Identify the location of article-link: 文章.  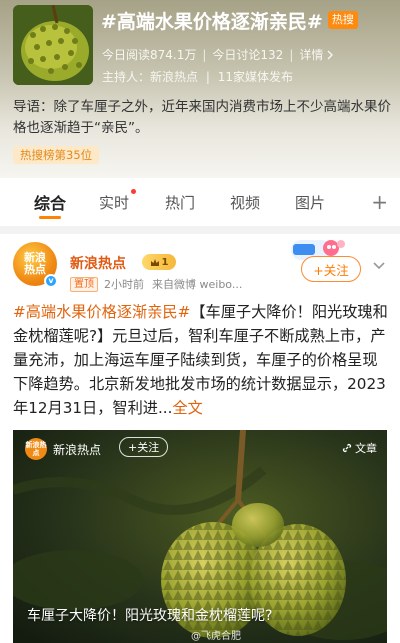
(359, 448).